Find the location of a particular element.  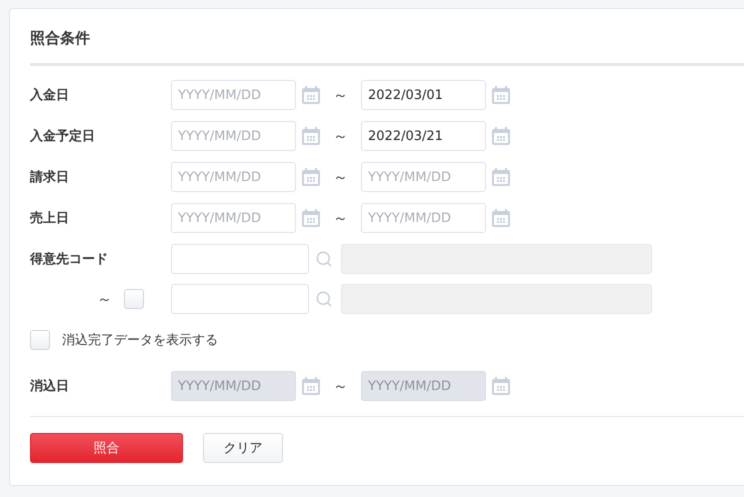

field-label: 消込日 is located at coordinates (50, 386).